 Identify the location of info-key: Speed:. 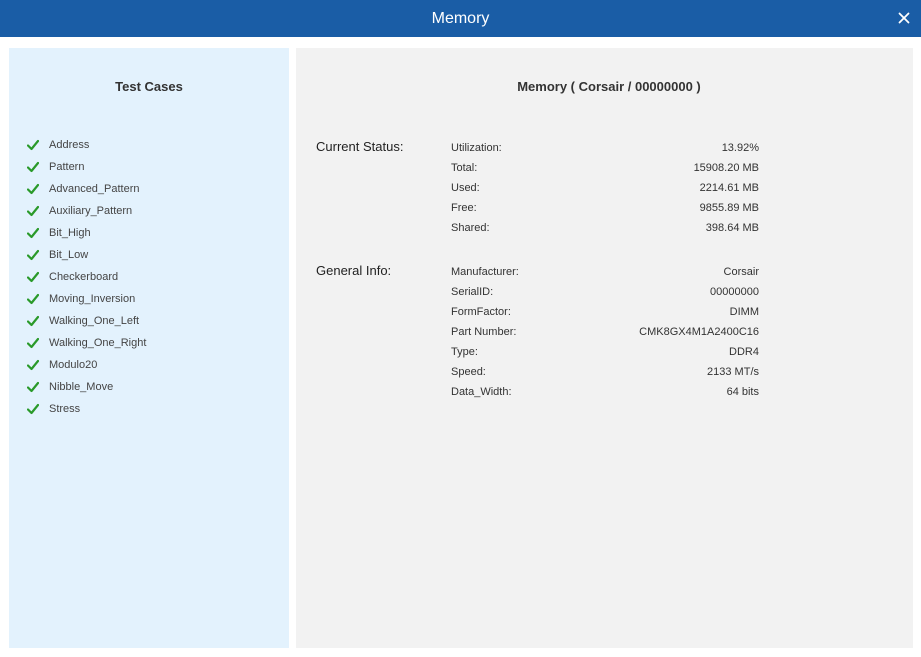
(468, 372).